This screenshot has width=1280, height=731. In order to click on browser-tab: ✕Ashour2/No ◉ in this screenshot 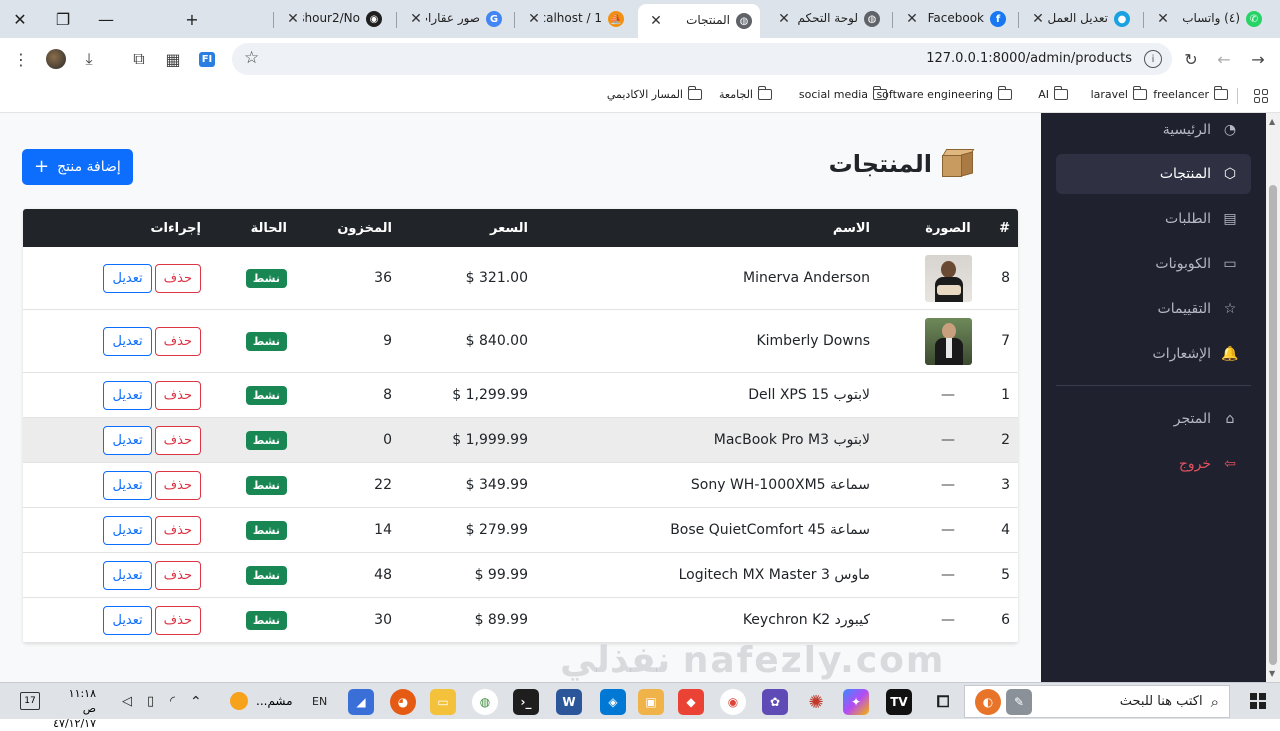, I will do `click(332, 19)`.